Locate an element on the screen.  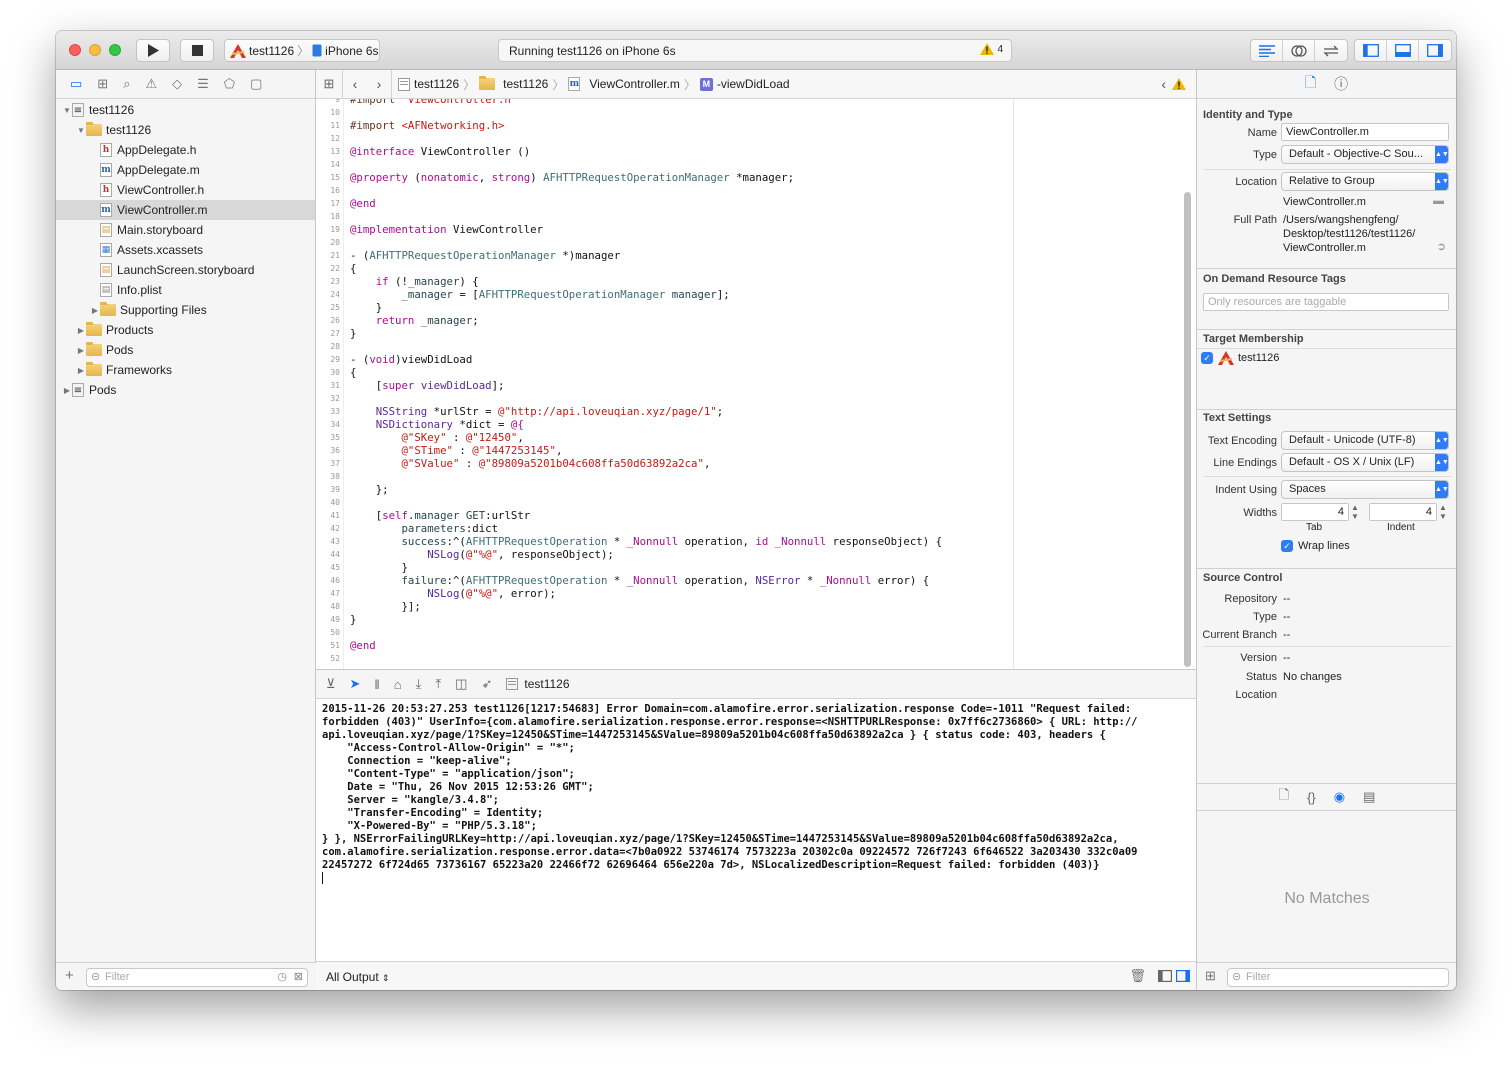
step-into-icon: ⤓ is located at coordinates (419, 684).